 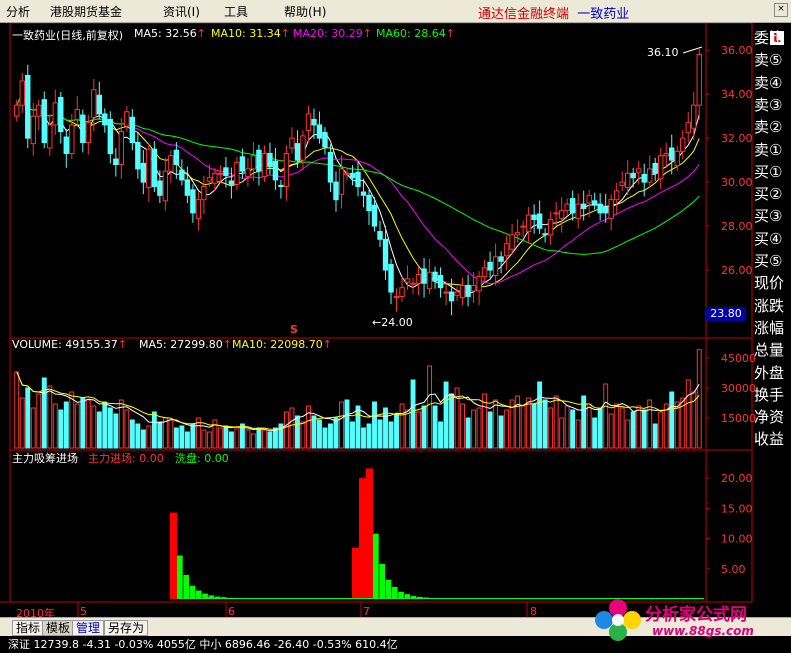 I want to click on ma10-readout: MA10: 31.34↑, so click(x=250, y=33).